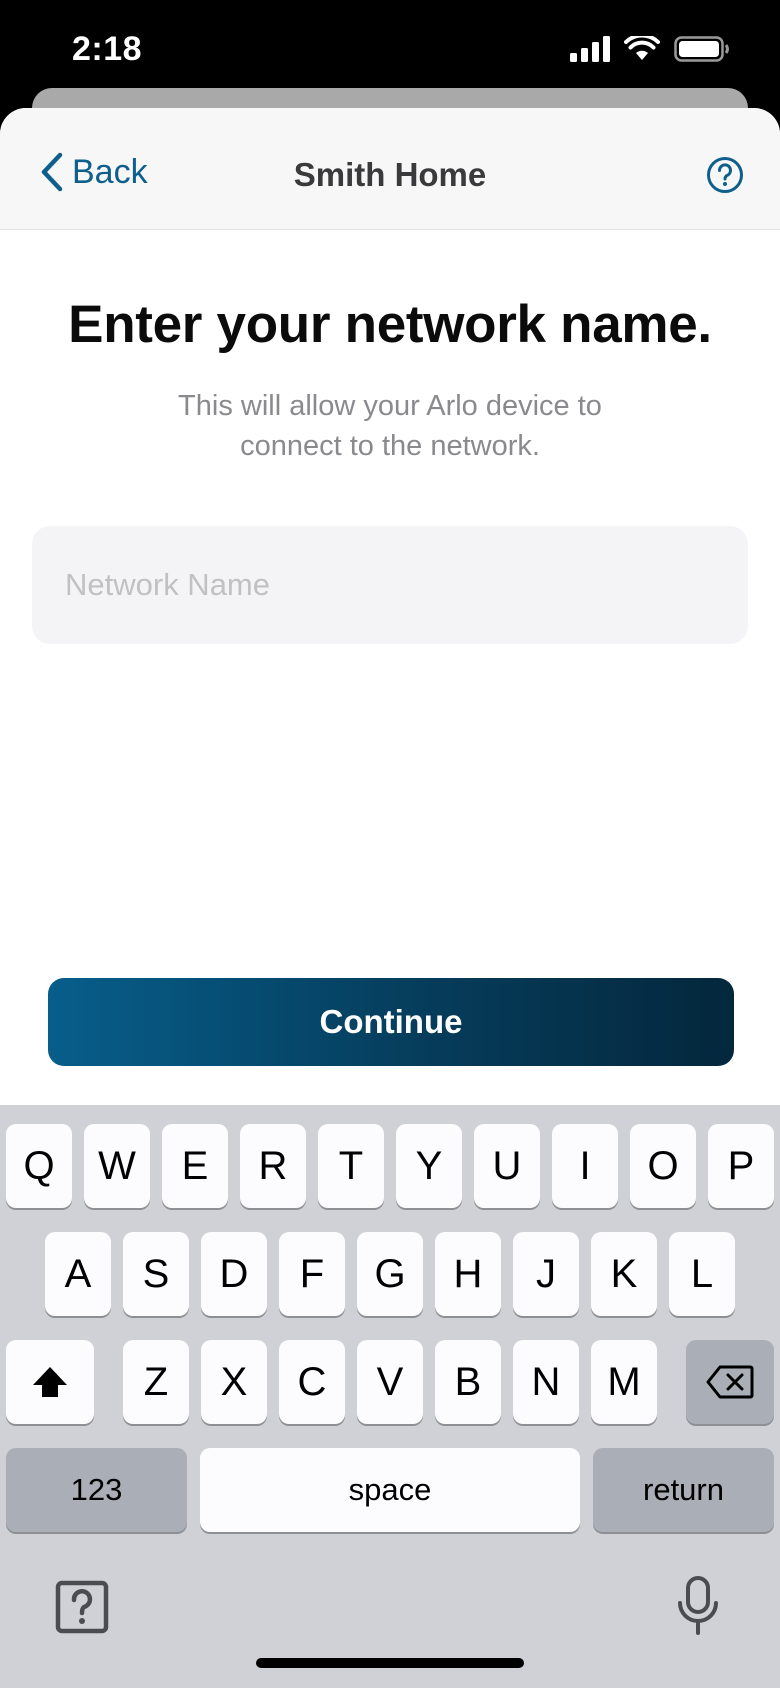 The width and height of the screenshot is (780, 1688). Describe the element at coordinates (117, 1166) in the screenshot. I see `key-w: W` at that location.